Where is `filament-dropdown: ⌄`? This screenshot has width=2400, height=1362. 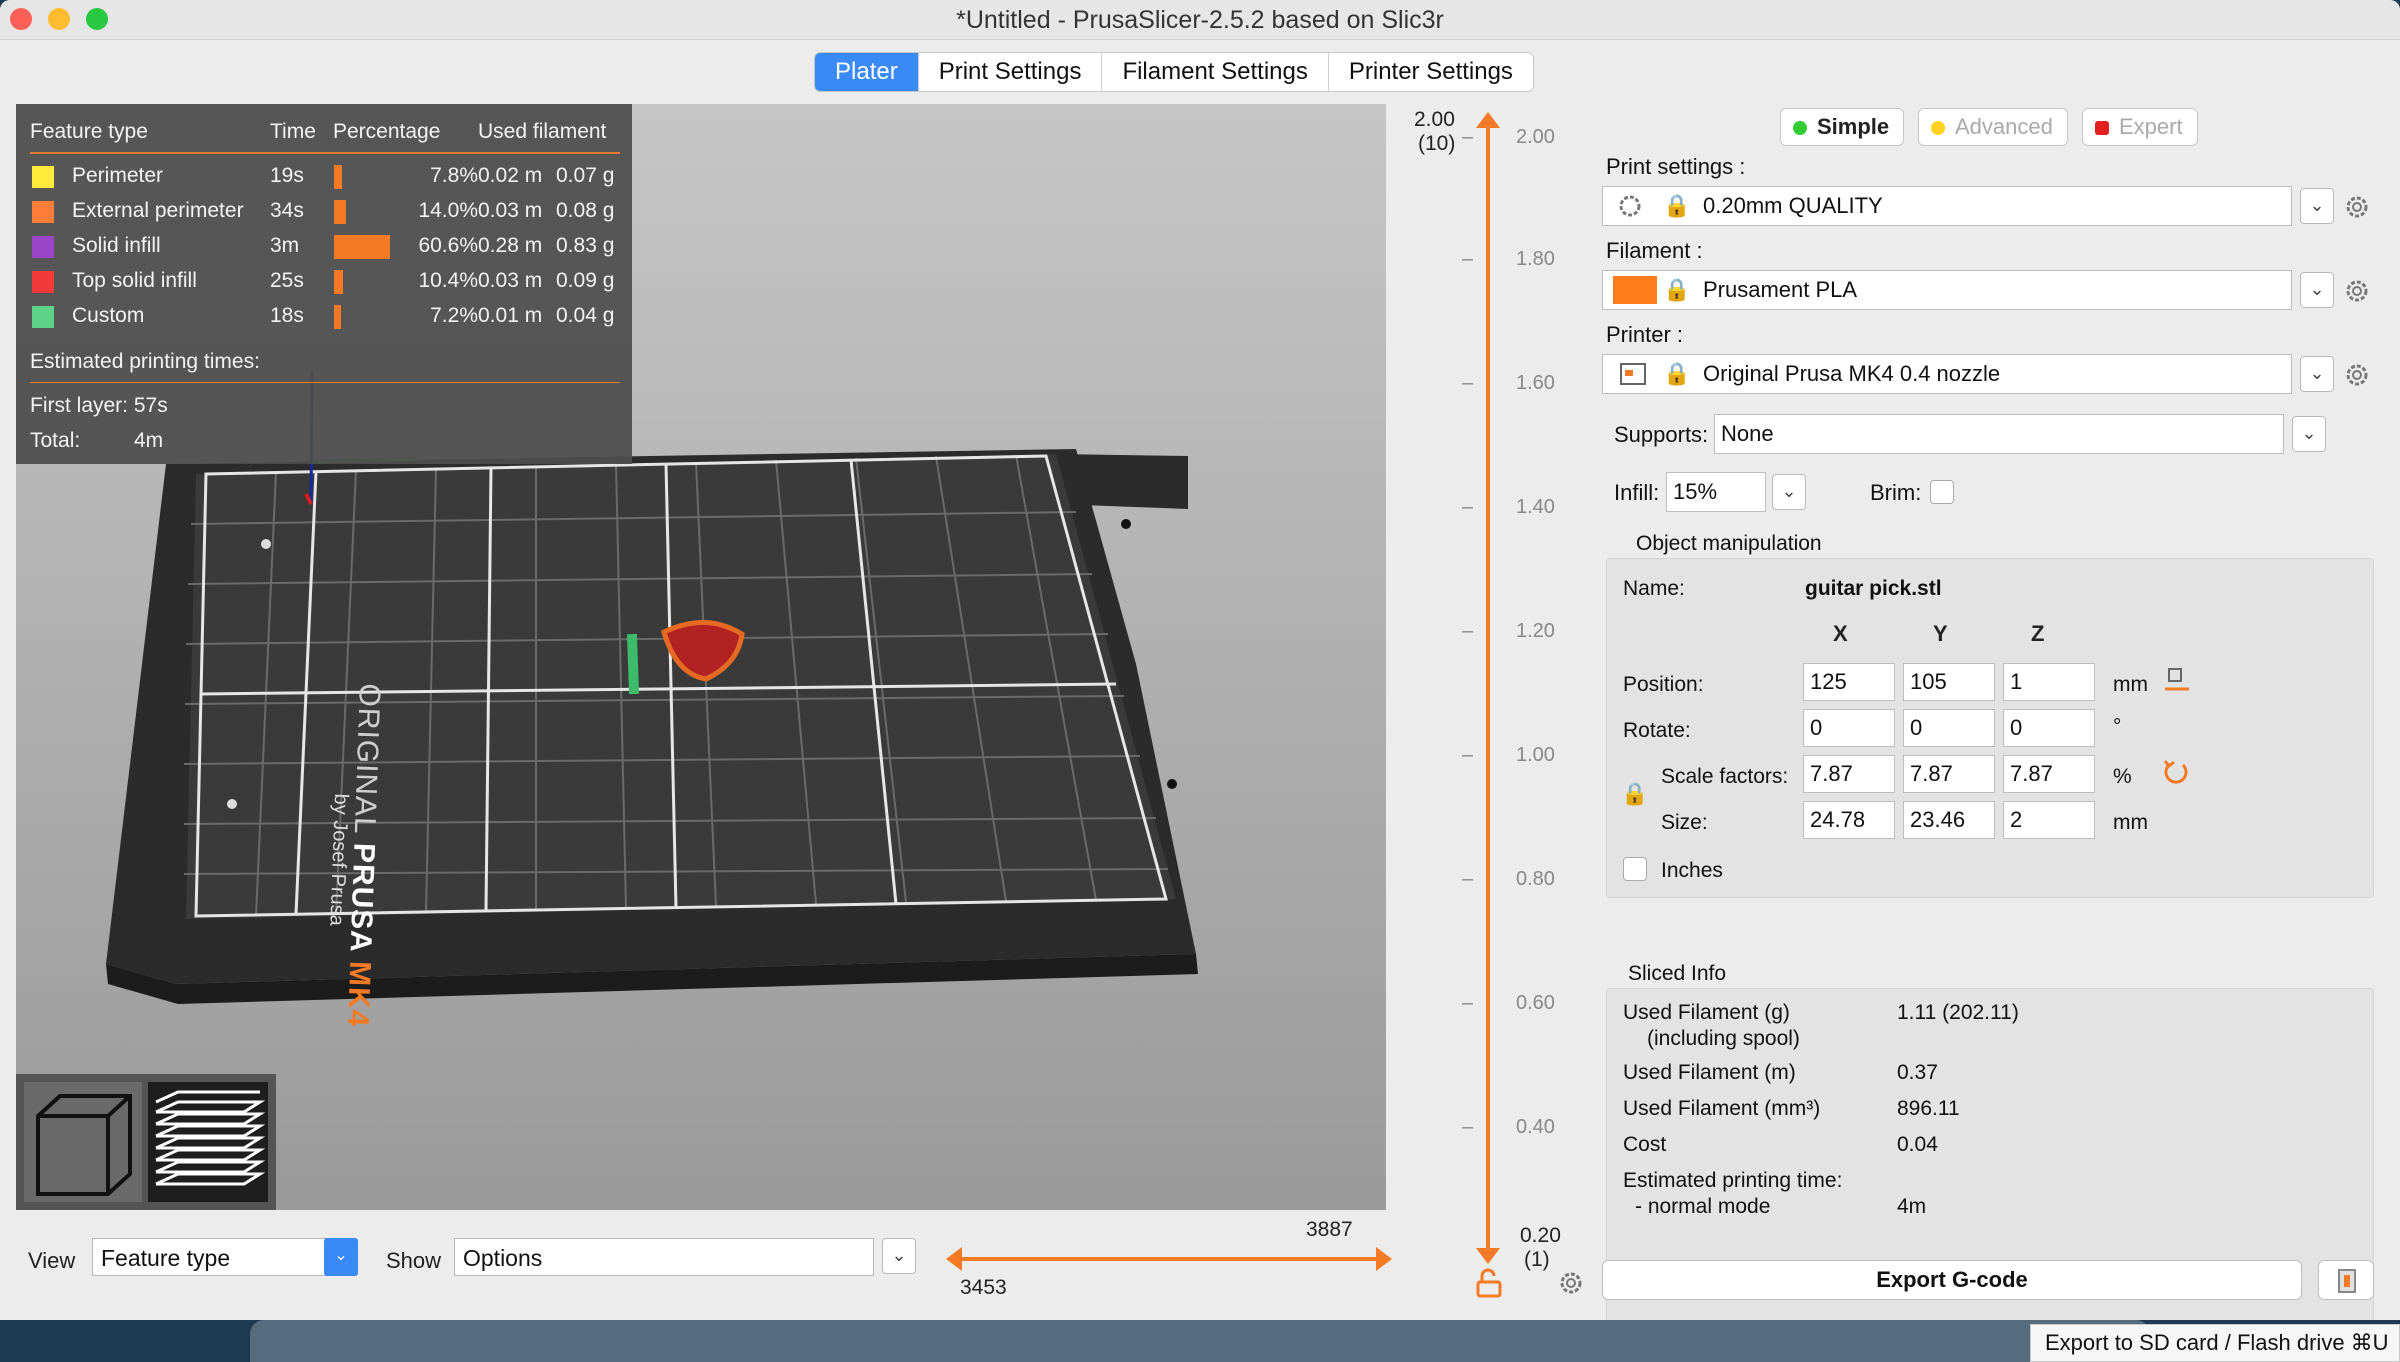
filament-dropdown: ⌄ is located at coordinates (2317, 290).